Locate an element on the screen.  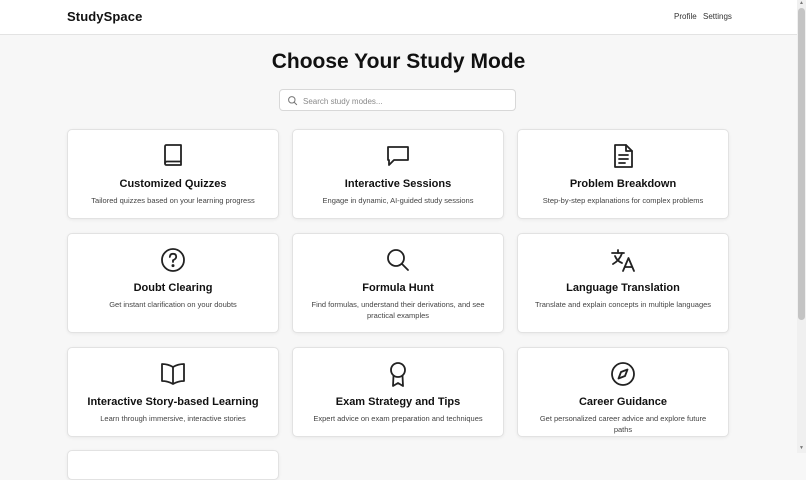
scrollbar-thumb is located at coordinates (801, 164).